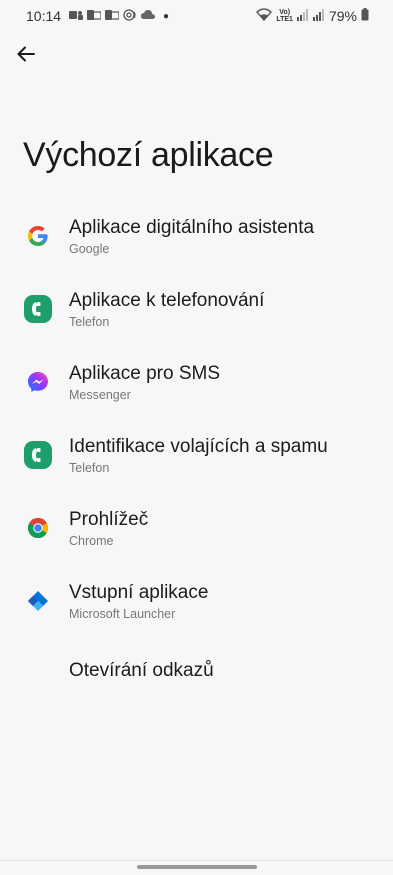  I want to click on back-button, so click(26, 54).